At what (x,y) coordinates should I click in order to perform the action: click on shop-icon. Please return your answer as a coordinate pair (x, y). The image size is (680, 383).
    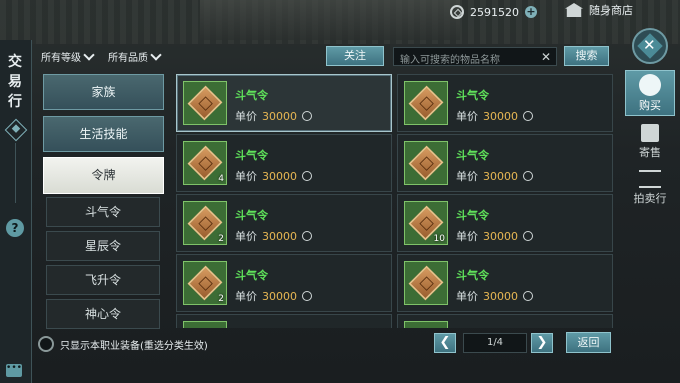
    Looking at the image, I should click on (574, 10).